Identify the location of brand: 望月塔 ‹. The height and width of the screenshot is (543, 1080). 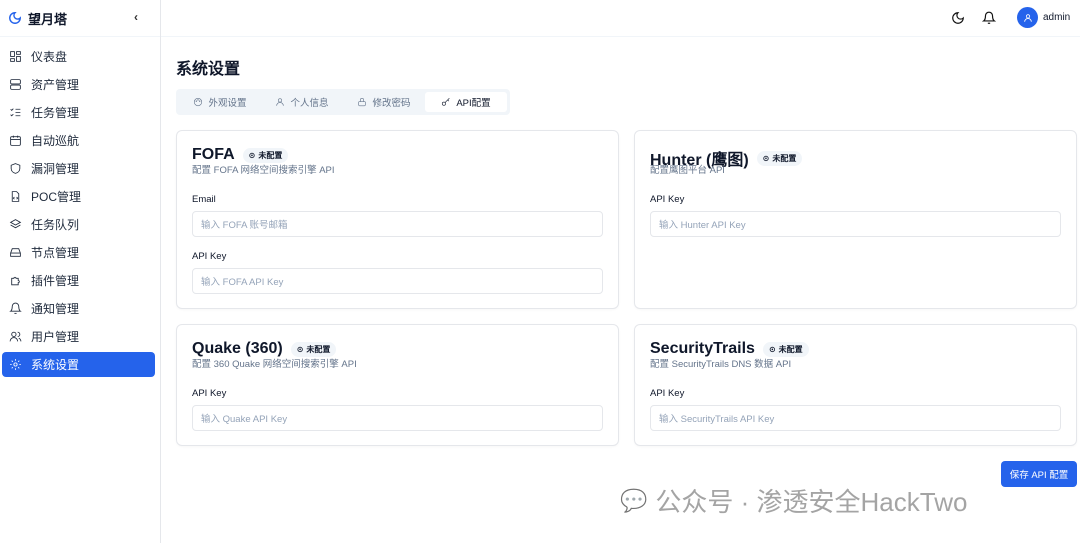
(80, 18).